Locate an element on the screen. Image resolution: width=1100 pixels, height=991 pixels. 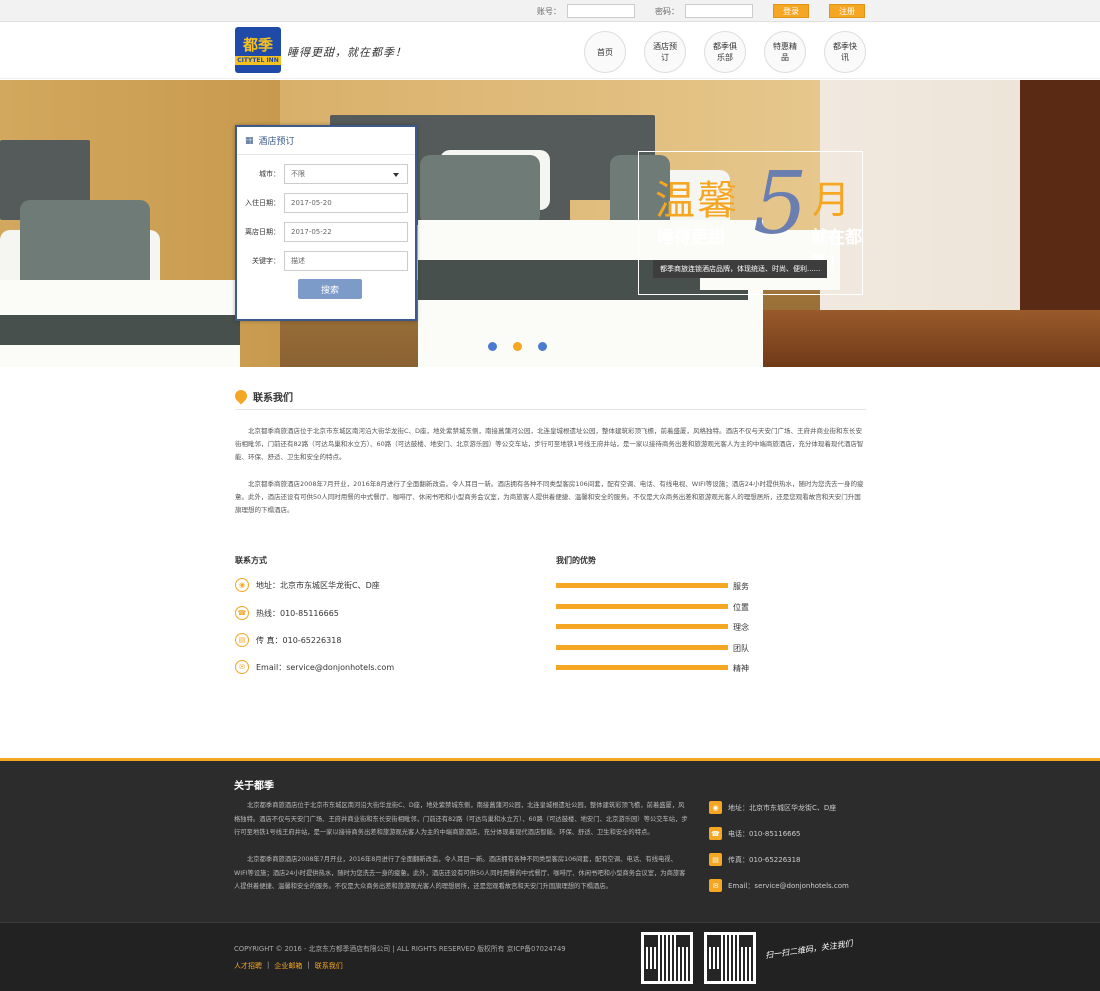
contact-address: ◉ 地址：北京市东城区华龙街C、D座 is located at coordinates (307, 585).